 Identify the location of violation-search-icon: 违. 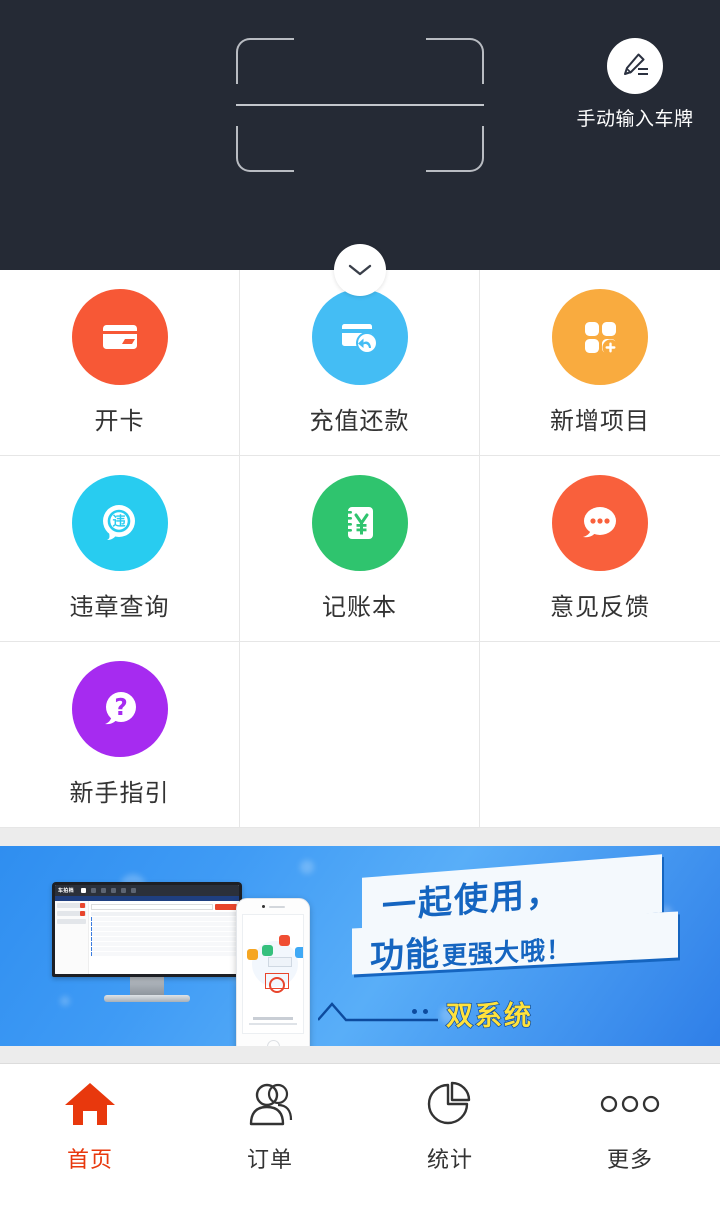
(119, 523).